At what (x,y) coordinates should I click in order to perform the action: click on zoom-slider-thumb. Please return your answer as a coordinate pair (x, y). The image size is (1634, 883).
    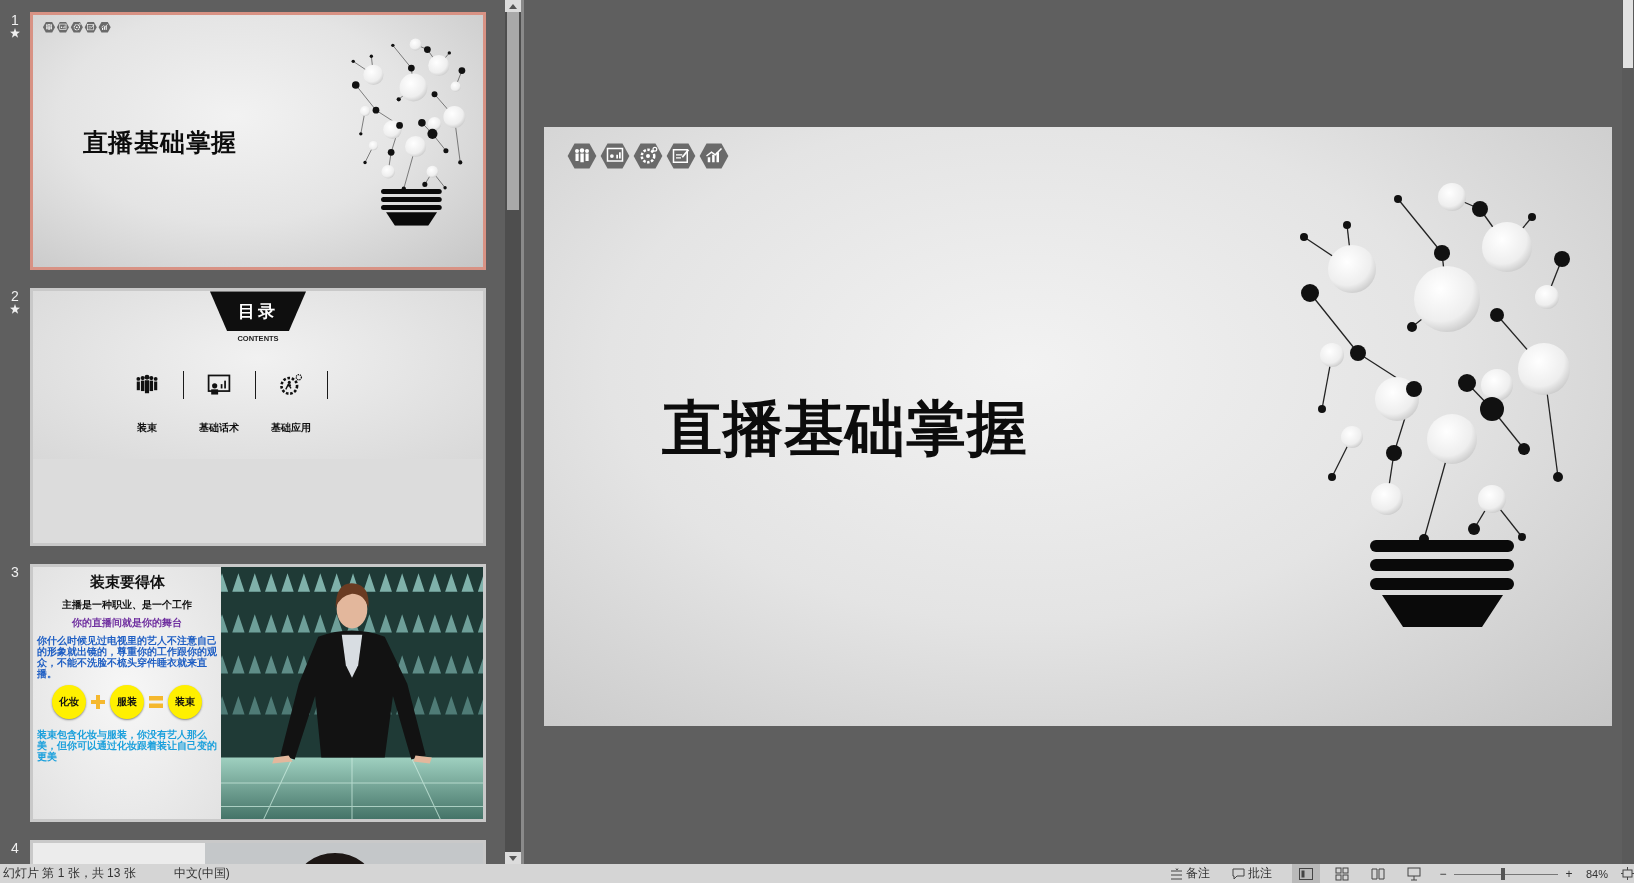
    Looking at the image, I should click on (1502, 873).